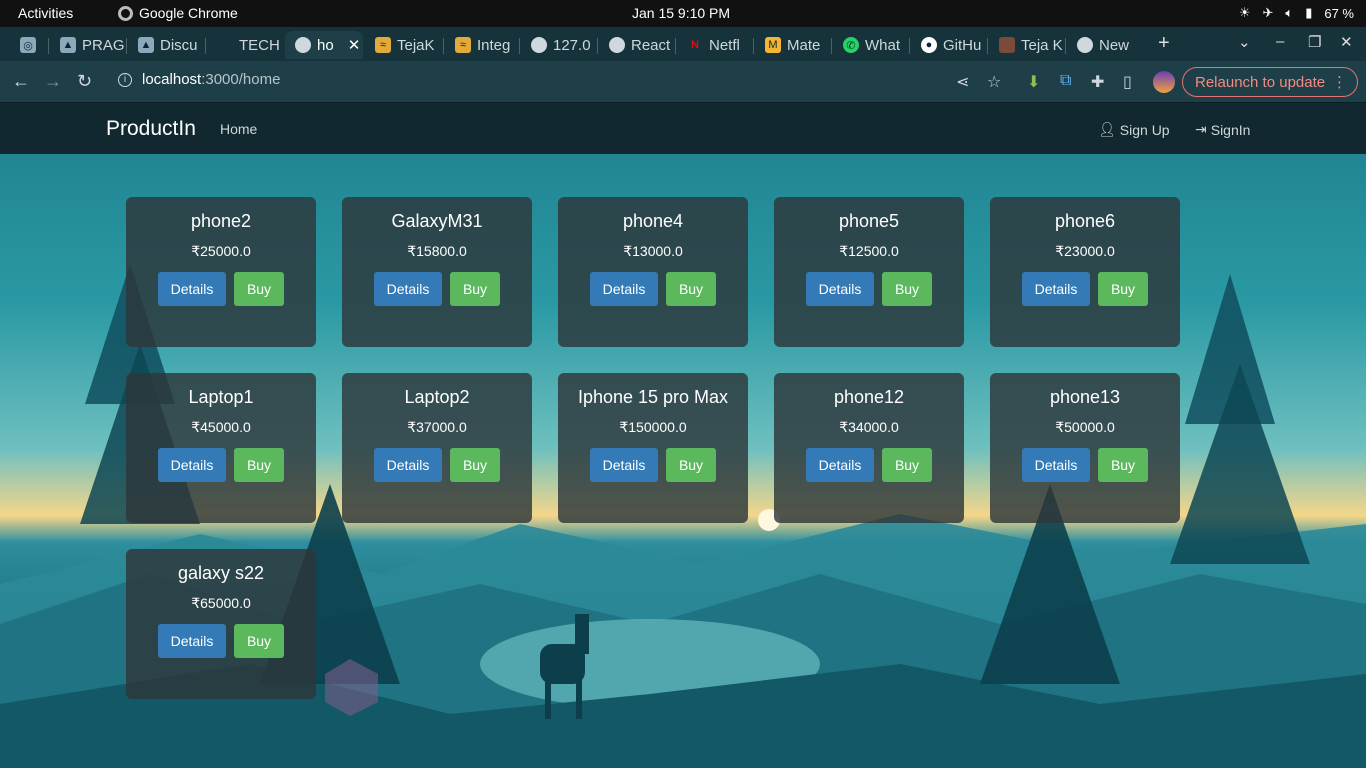  Describe the element at coordinates (1346, 42) in the screenshot. I see `close-window-icon: ✕` at that location.